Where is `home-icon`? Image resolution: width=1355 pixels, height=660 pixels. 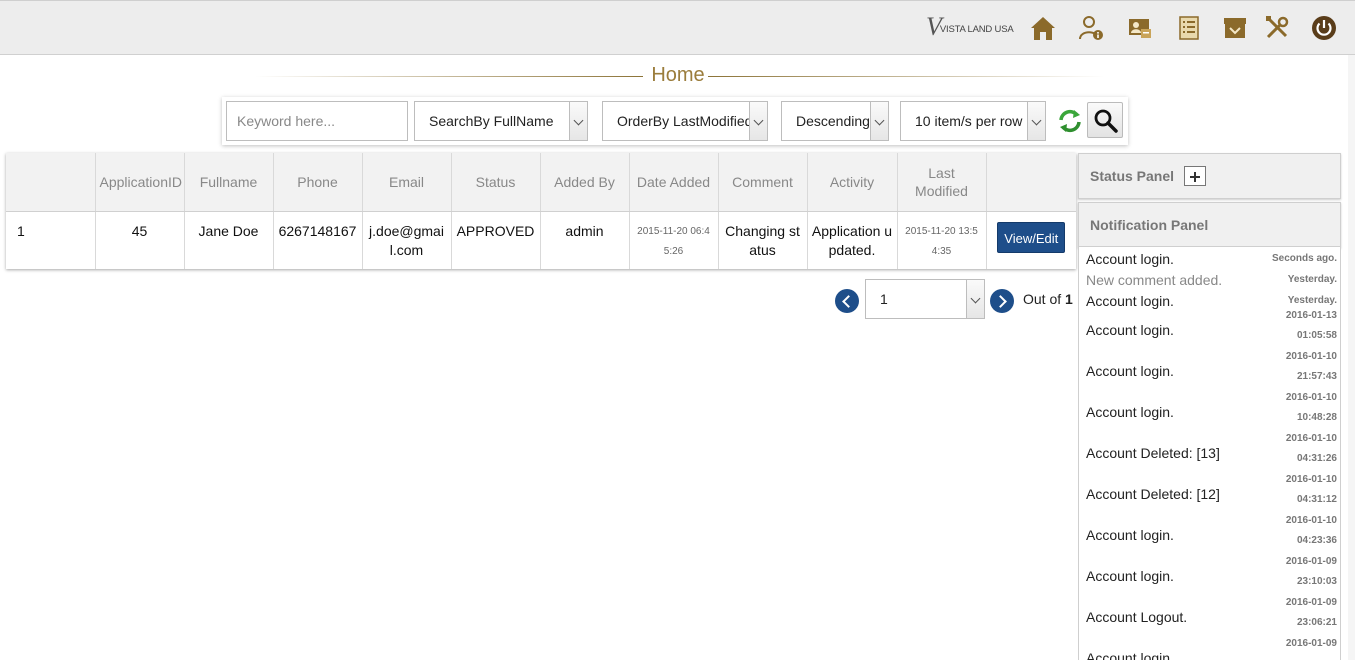
home-icon is located at coordinates (1043, 28).